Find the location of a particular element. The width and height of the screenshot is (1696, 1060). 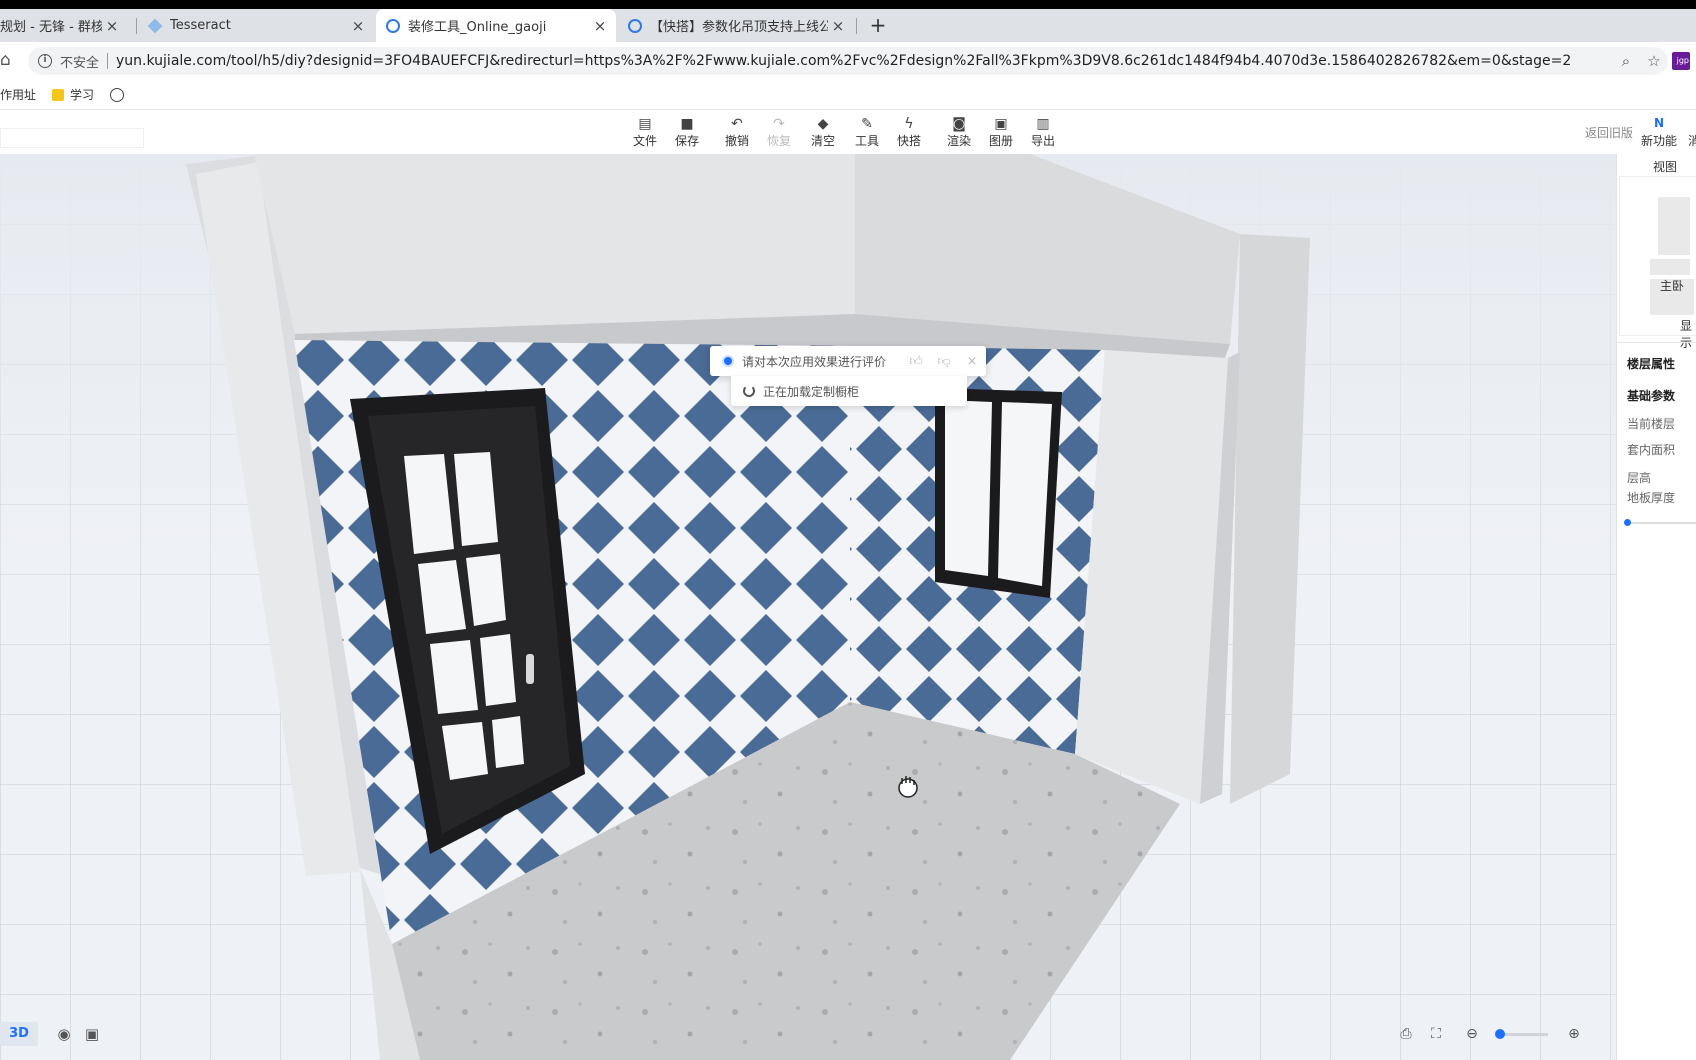

bookmark-label: 工作用址 is located at coordinates (18, 95).